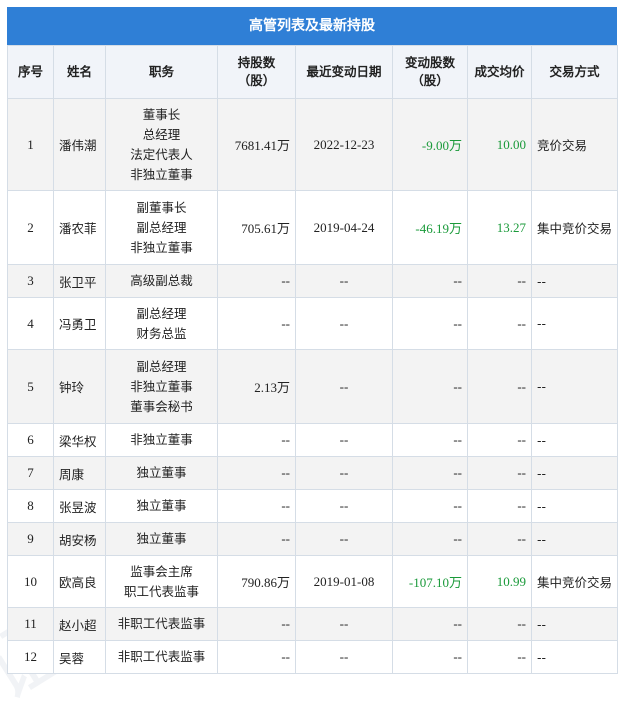 This screenshot has width=623, height=723. What do you see at coordinates (161, 134) in the screenshot?
I see `position-line: 总经理` at bounding box center [161, 134].